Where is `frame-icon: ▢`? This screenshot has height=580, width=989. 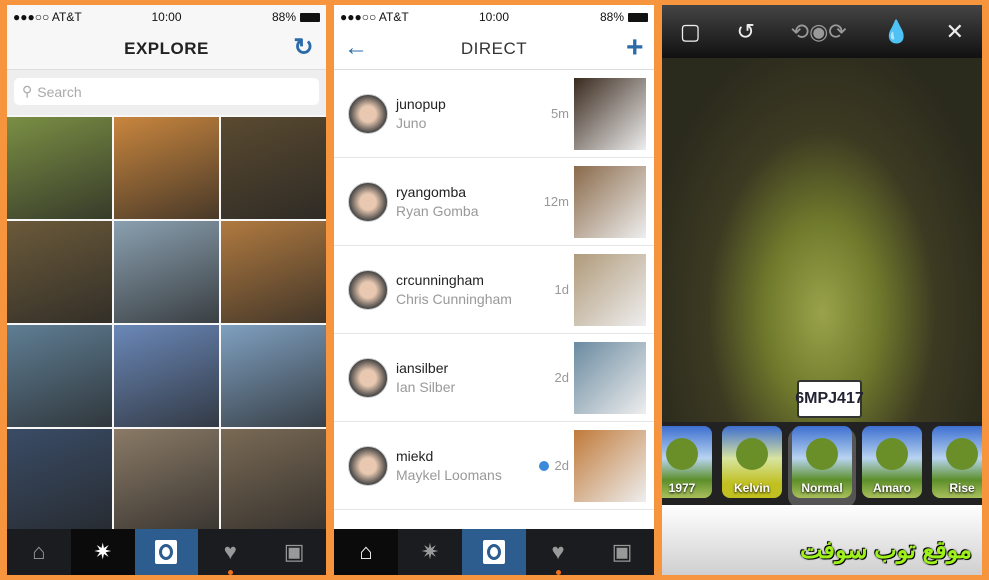
frame-icon: ▢ is located at coordinates (690, 32).